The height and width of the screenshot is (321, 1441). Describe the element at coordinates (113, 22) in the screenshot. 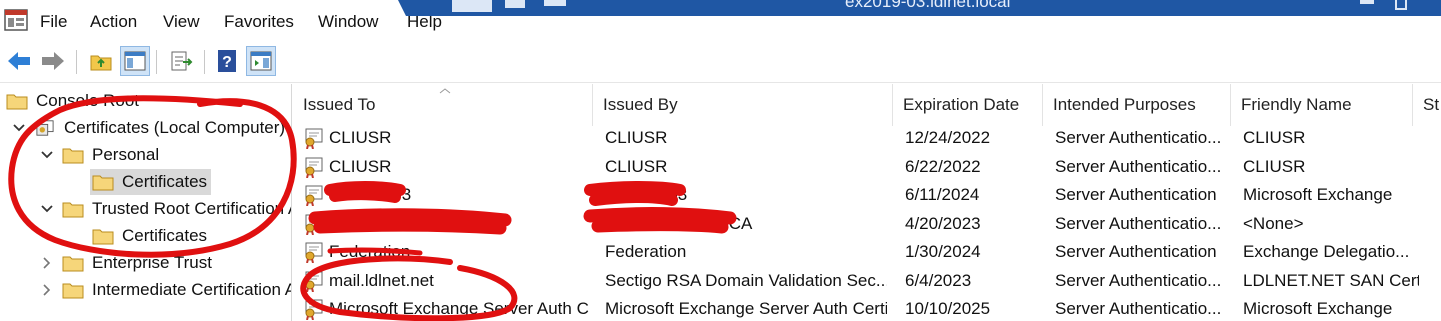

I see `menu-action: Action` at that location.